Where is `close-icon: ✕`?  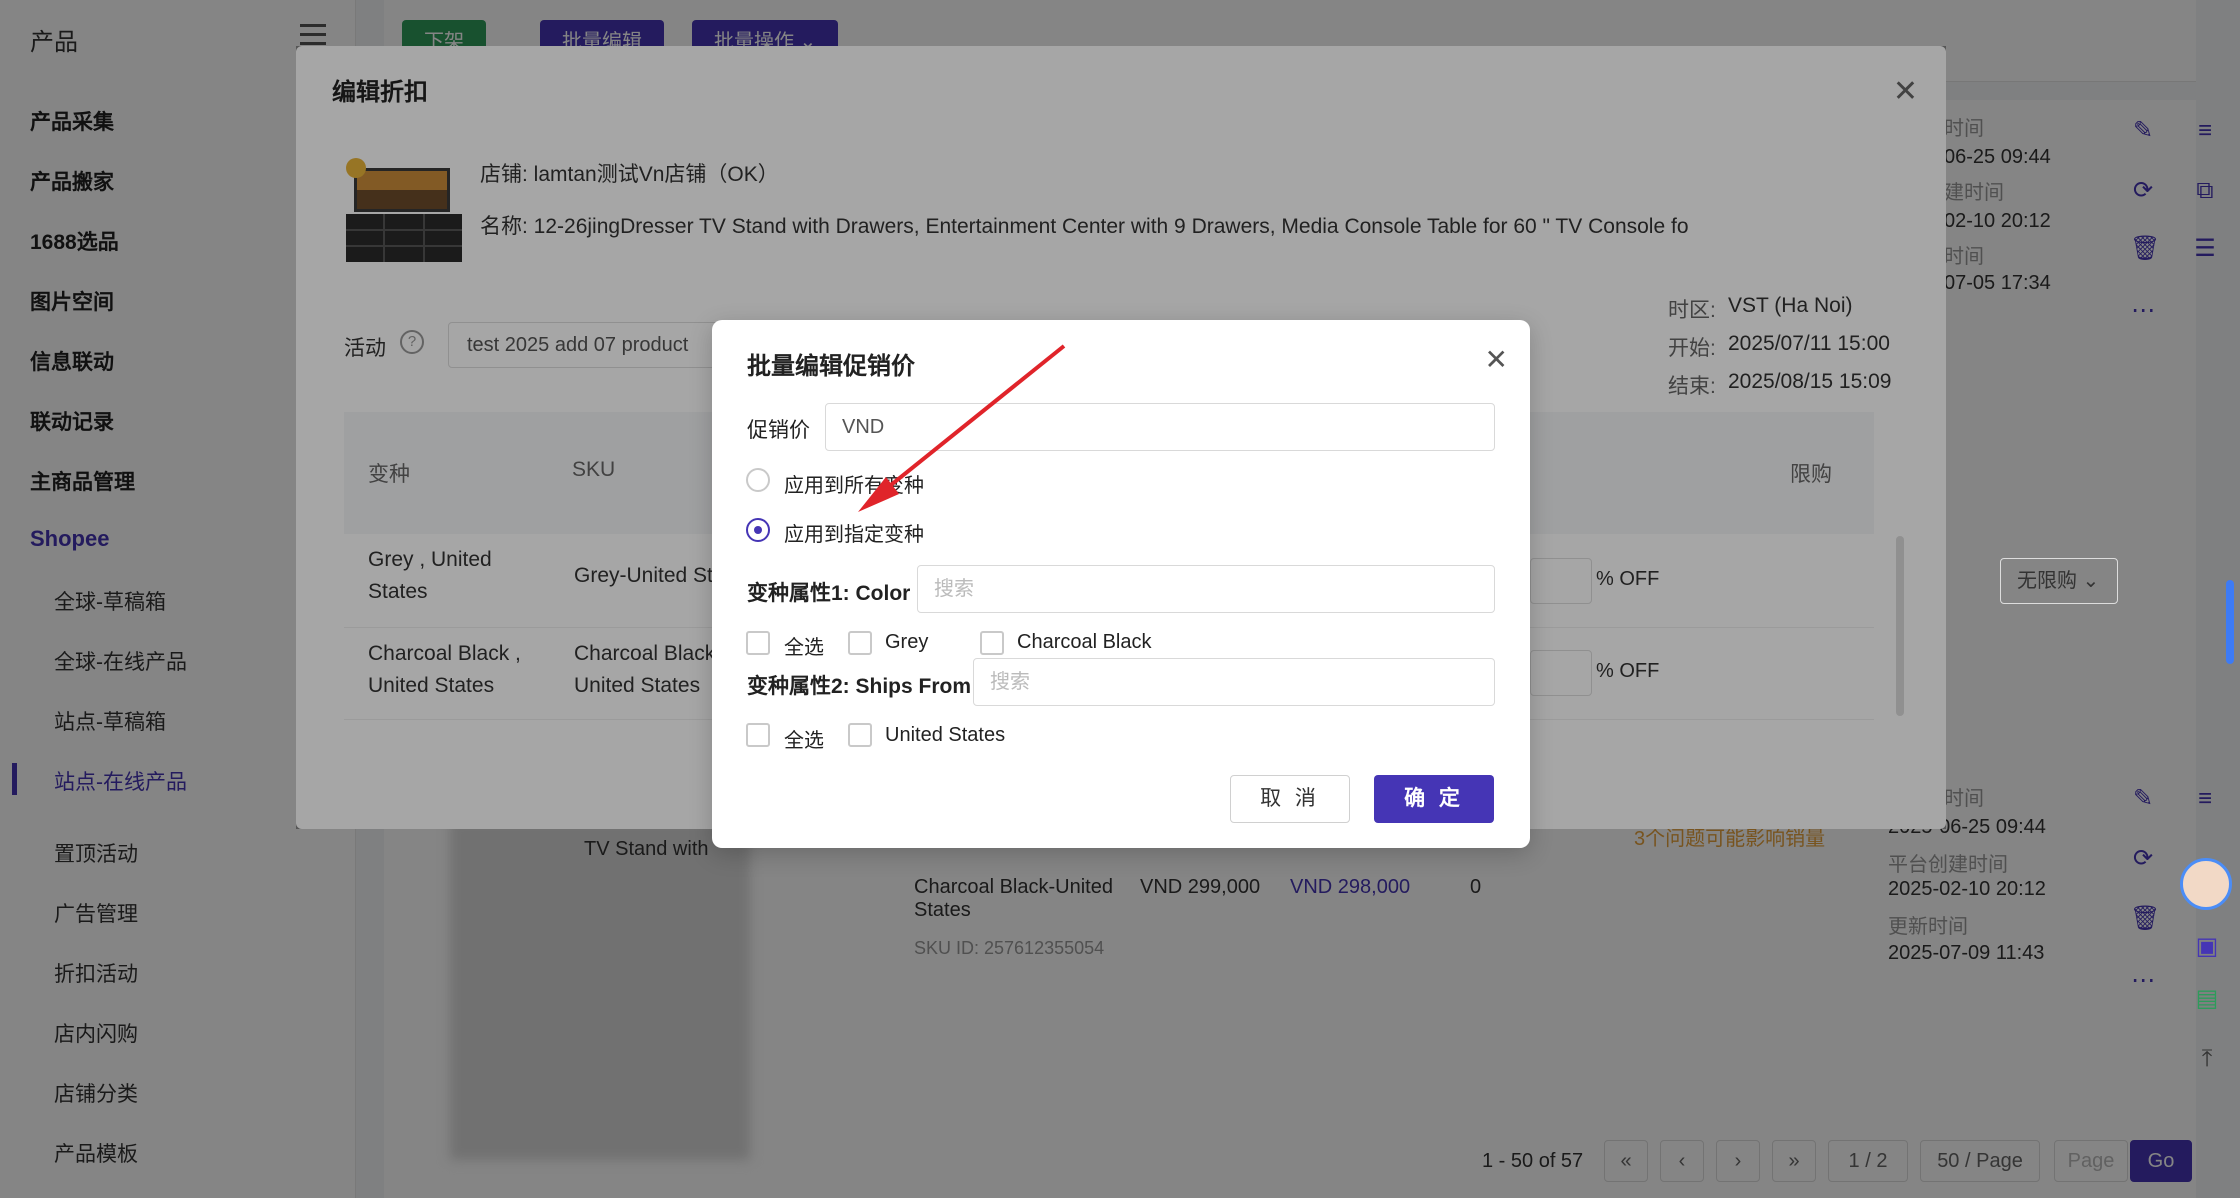 close-icon: ✕ is located at coordinates (1496, 360).